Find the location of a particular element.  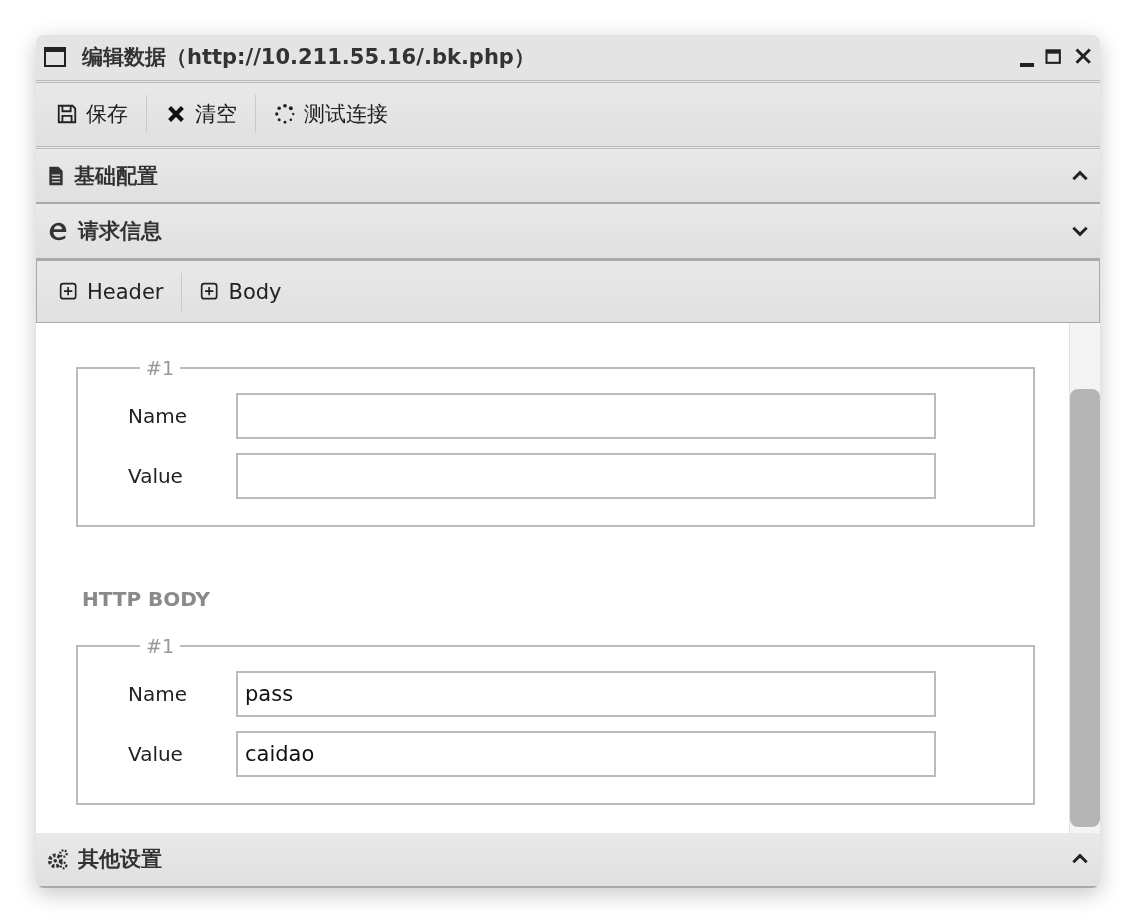

scrollbar is located at coordinates (1084, 578).